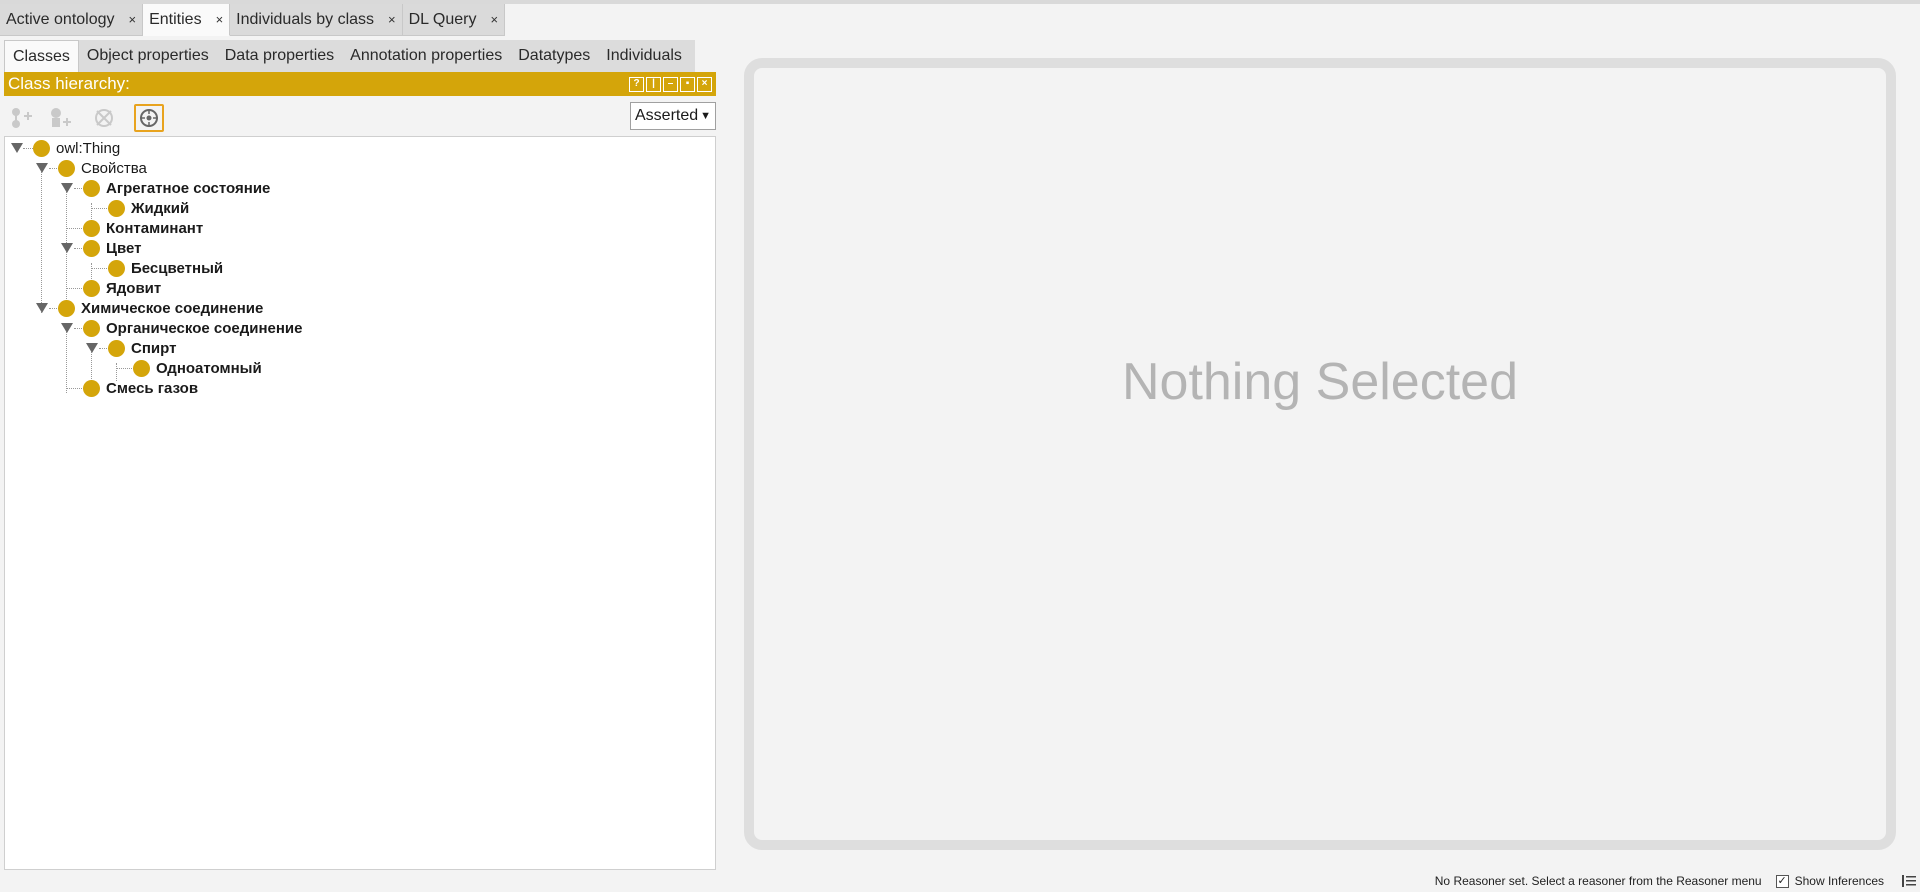 This screenshot has width=1920, height=892. I want to click on show-inferences-checkbox: ✓, so click(1782, 881).